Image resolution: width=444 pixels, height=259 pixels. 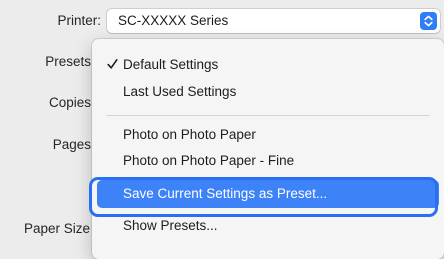 I want to click on presets-label: Presets, so click(x=68, y=61).